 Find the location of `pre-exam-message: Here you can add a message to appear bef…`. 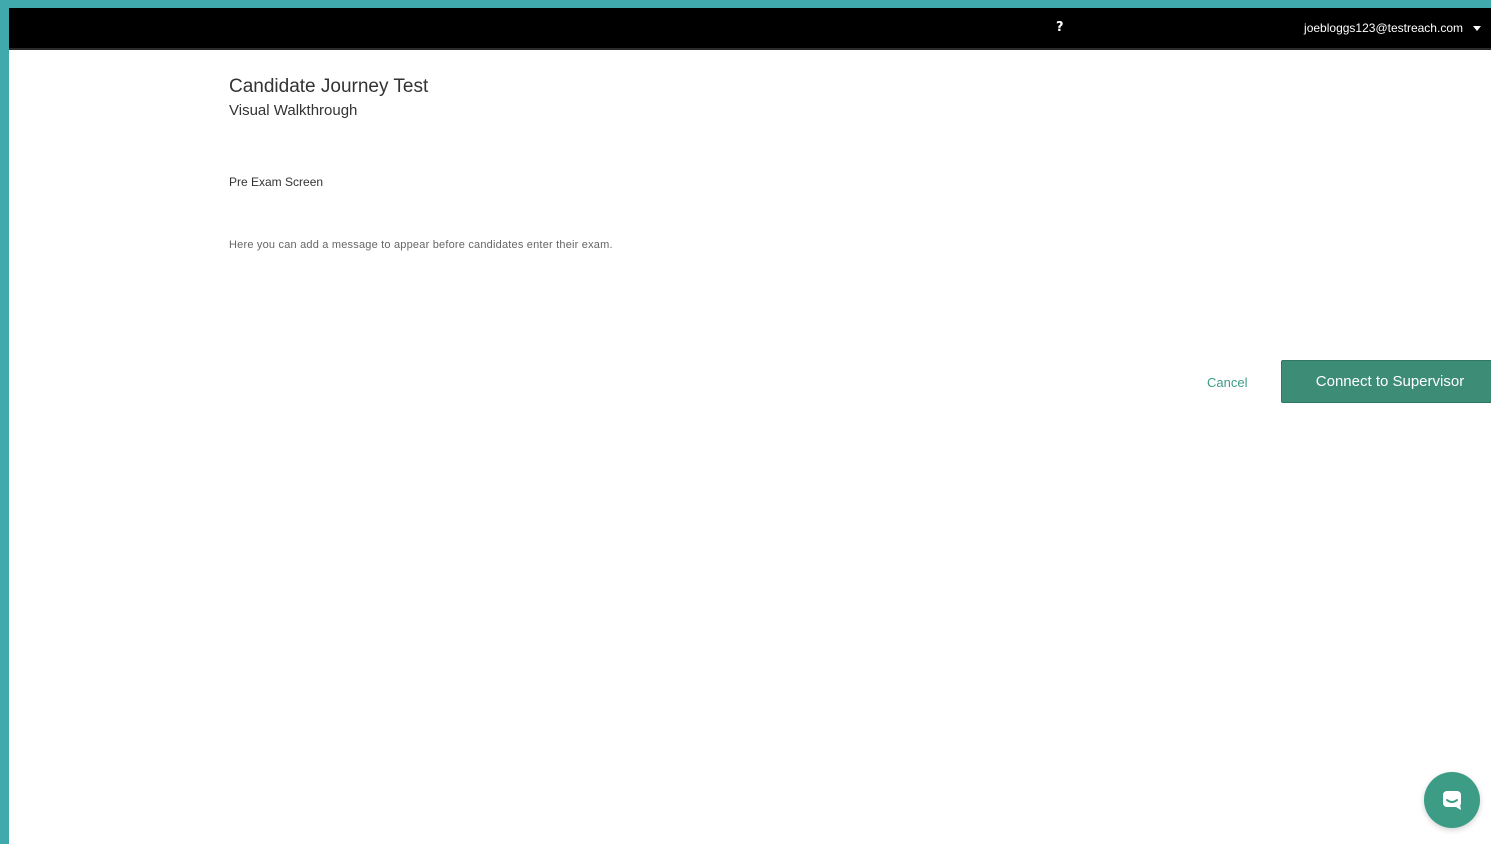

pre-exam-message: Here you can add a message to appear bef… is located at coordinates (421, 245).